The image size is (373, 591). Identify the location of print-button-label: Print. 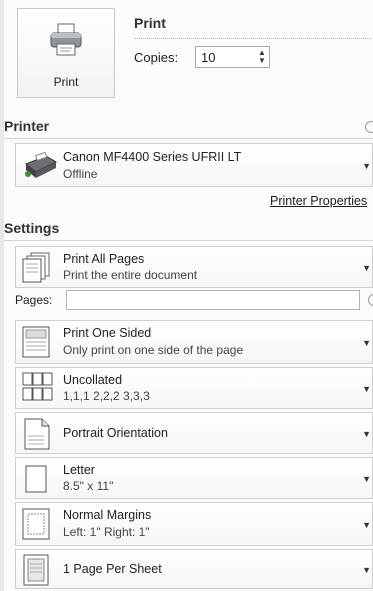
(66, 82).